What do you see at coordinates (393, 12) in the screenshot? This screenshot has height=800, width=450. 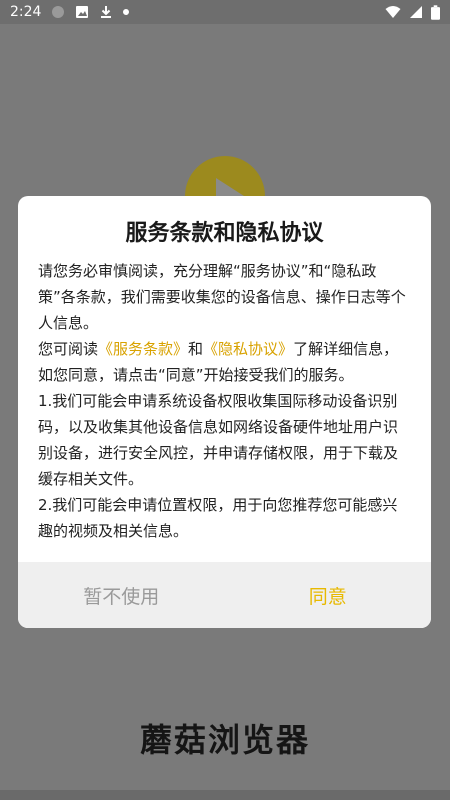 I see `wifi-icon` at bounding box center [393, 12].